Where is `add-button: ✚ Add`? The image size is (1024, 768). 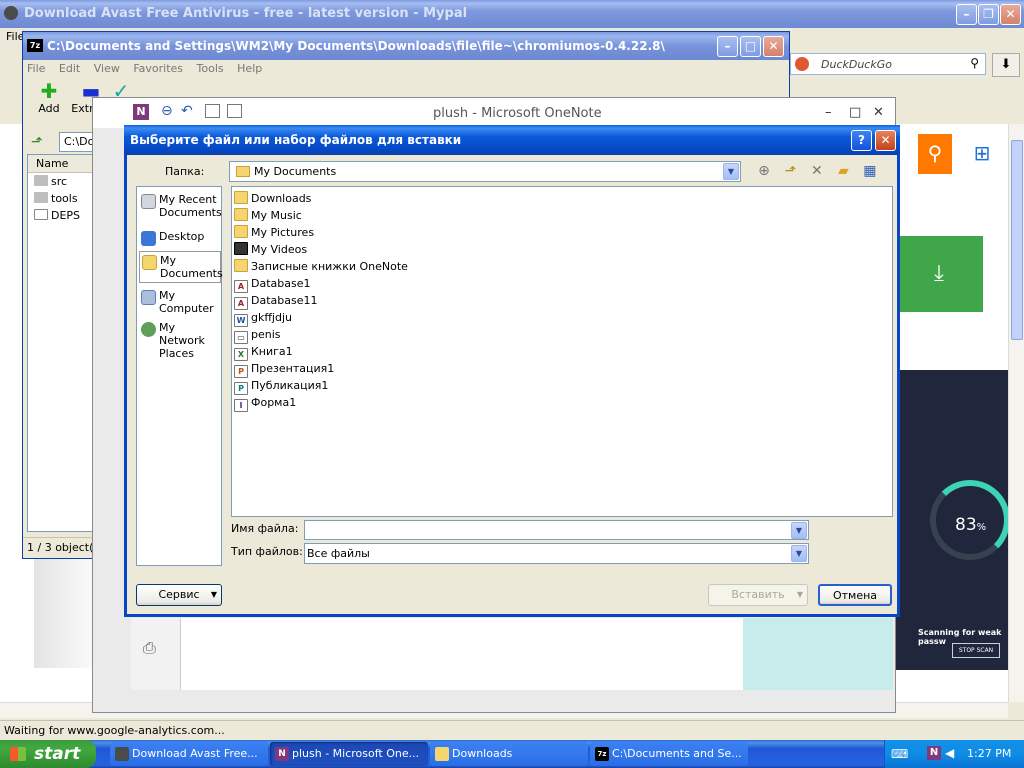 add-button: ✚ Add is located at coordinates (49, 97).